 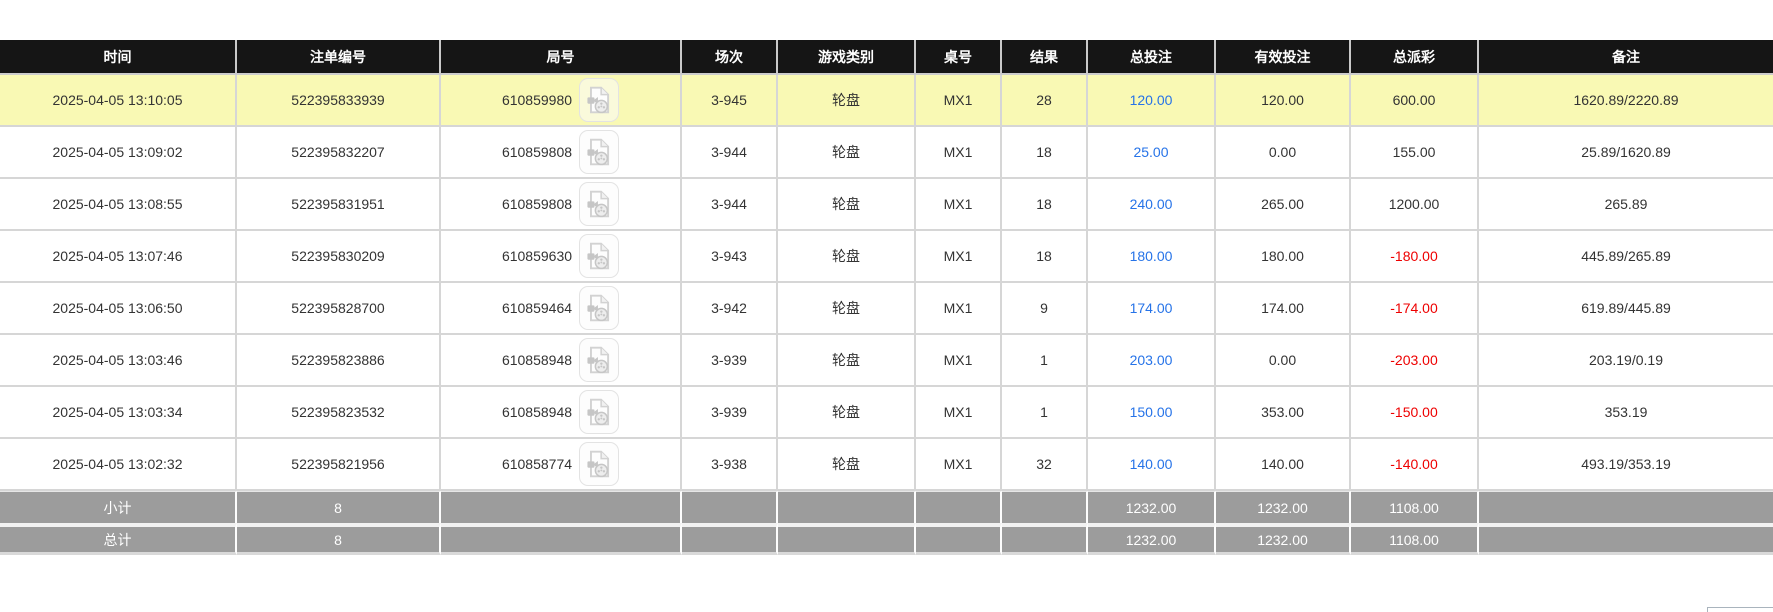 What do you see at coordinates (1283, 361) in the screenshot?
I see `cell-valid-bet: 0.00` at bounding box center [1283, 361].